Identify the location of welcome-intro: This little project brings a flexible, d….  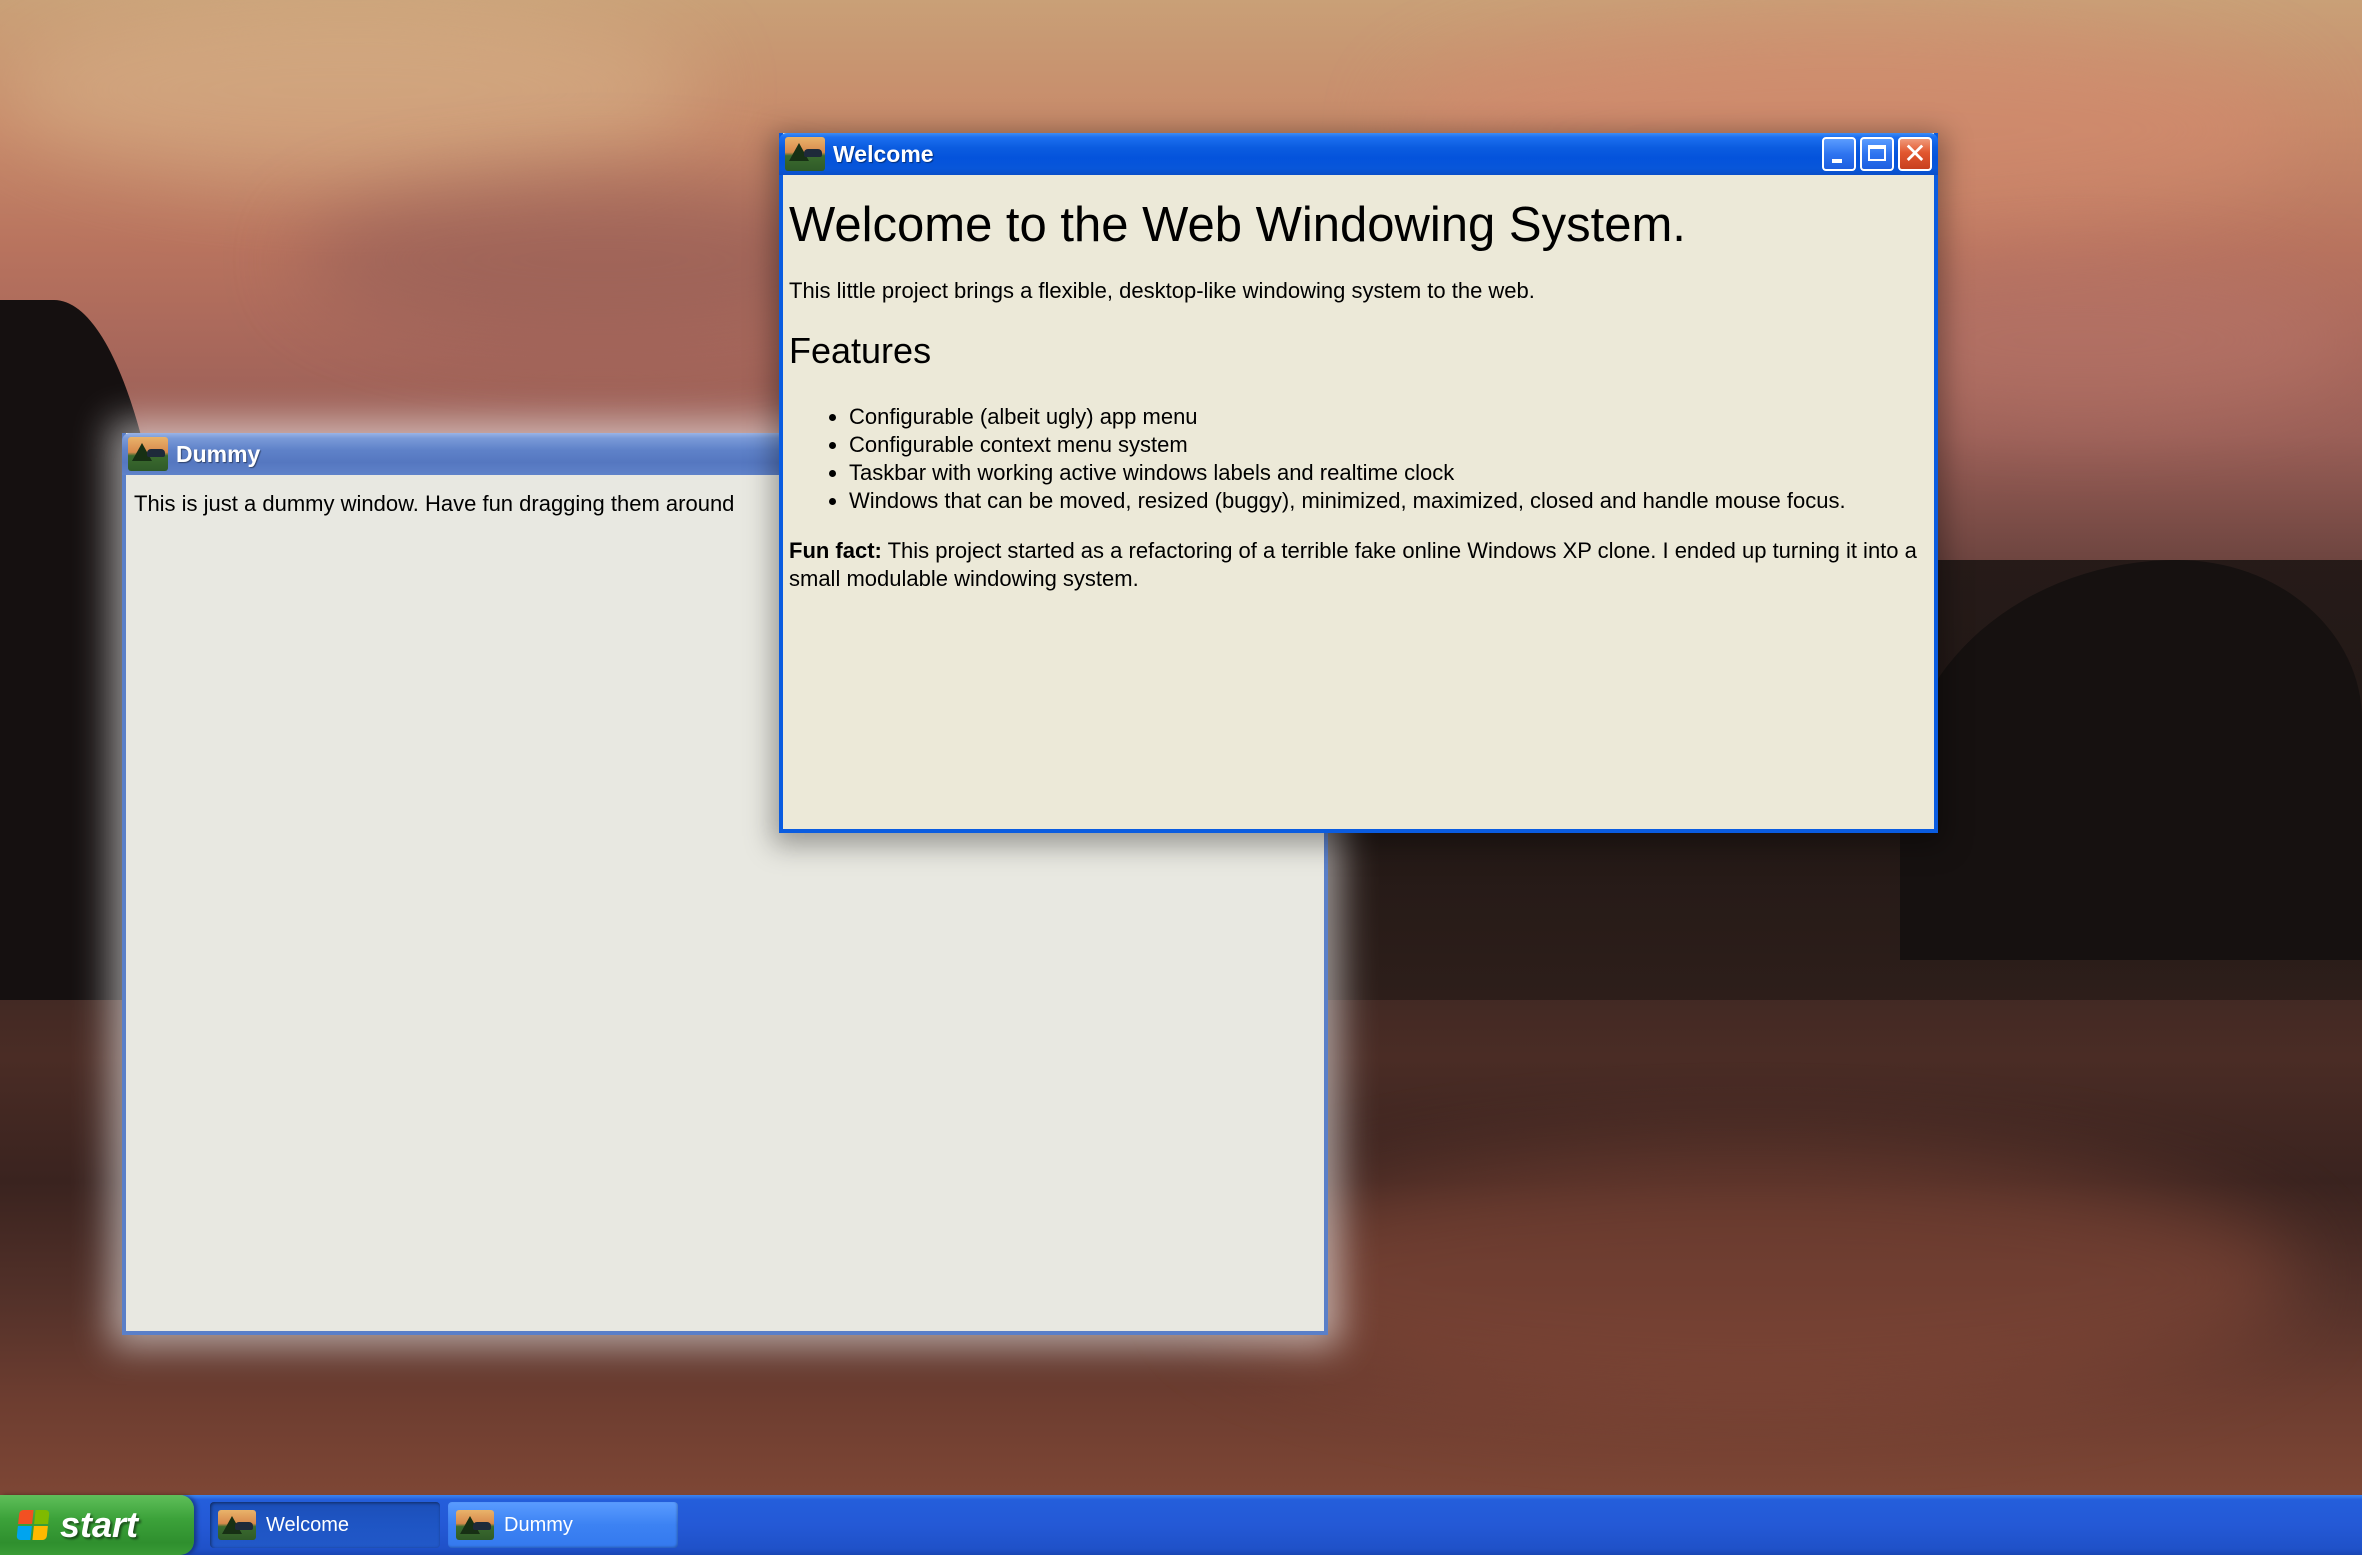
(1162, 290).